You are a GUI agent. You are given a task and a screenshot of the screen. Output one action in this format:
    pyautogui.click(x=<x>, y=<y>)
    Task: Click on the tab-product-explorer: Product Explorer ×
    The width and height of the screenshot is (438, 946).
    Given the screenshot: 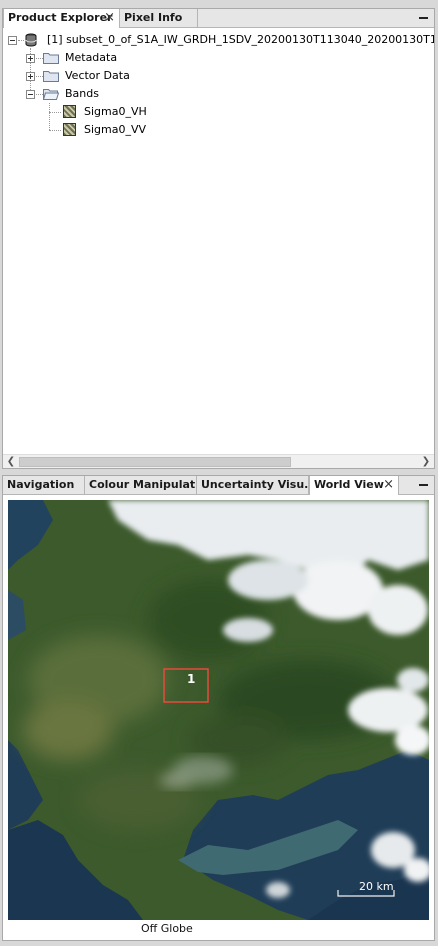 What is the action you would take?
    pyautogui.click(x=61, y=18)
    